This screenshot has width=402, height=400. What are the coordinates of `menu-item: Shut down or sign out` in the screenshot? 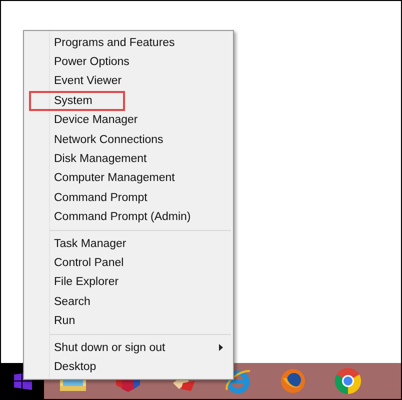 It's located at (128, 348).